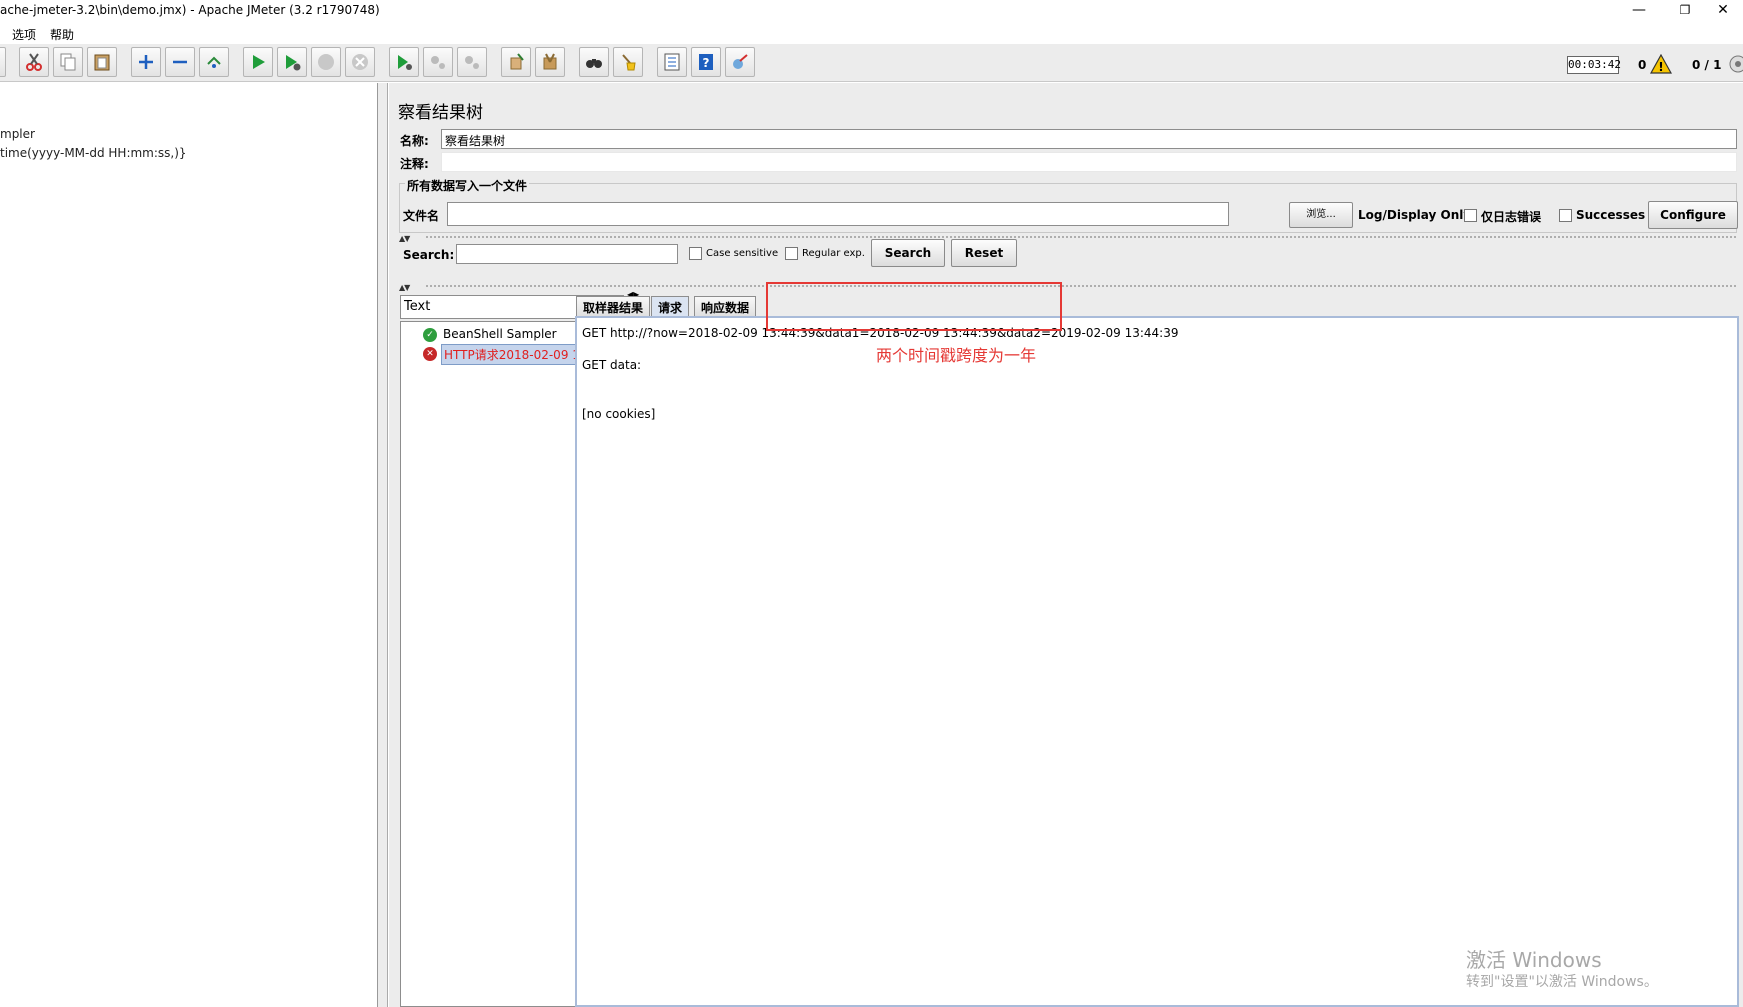 The width and height of the screenshot is (1743, 1007). I want to click on tab-sampler-result: 取样器结果, so click(613, 306).